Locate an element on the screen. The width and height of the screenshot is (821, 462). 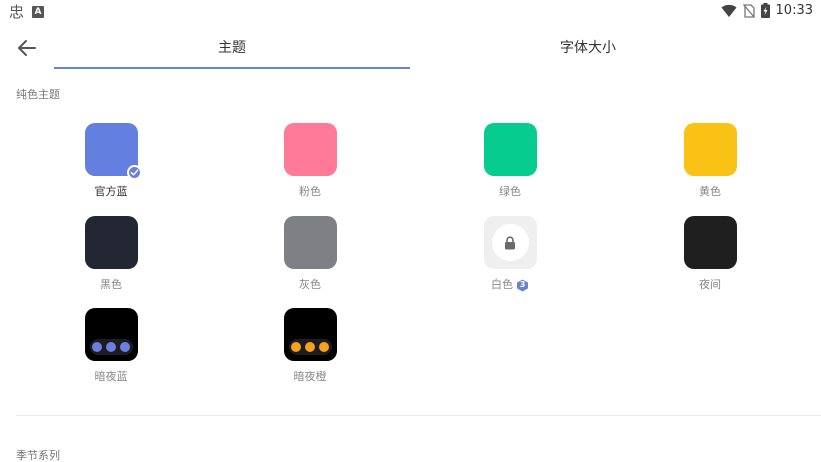
theme-yellow: 黄色 is located at coordinates (710, 161).